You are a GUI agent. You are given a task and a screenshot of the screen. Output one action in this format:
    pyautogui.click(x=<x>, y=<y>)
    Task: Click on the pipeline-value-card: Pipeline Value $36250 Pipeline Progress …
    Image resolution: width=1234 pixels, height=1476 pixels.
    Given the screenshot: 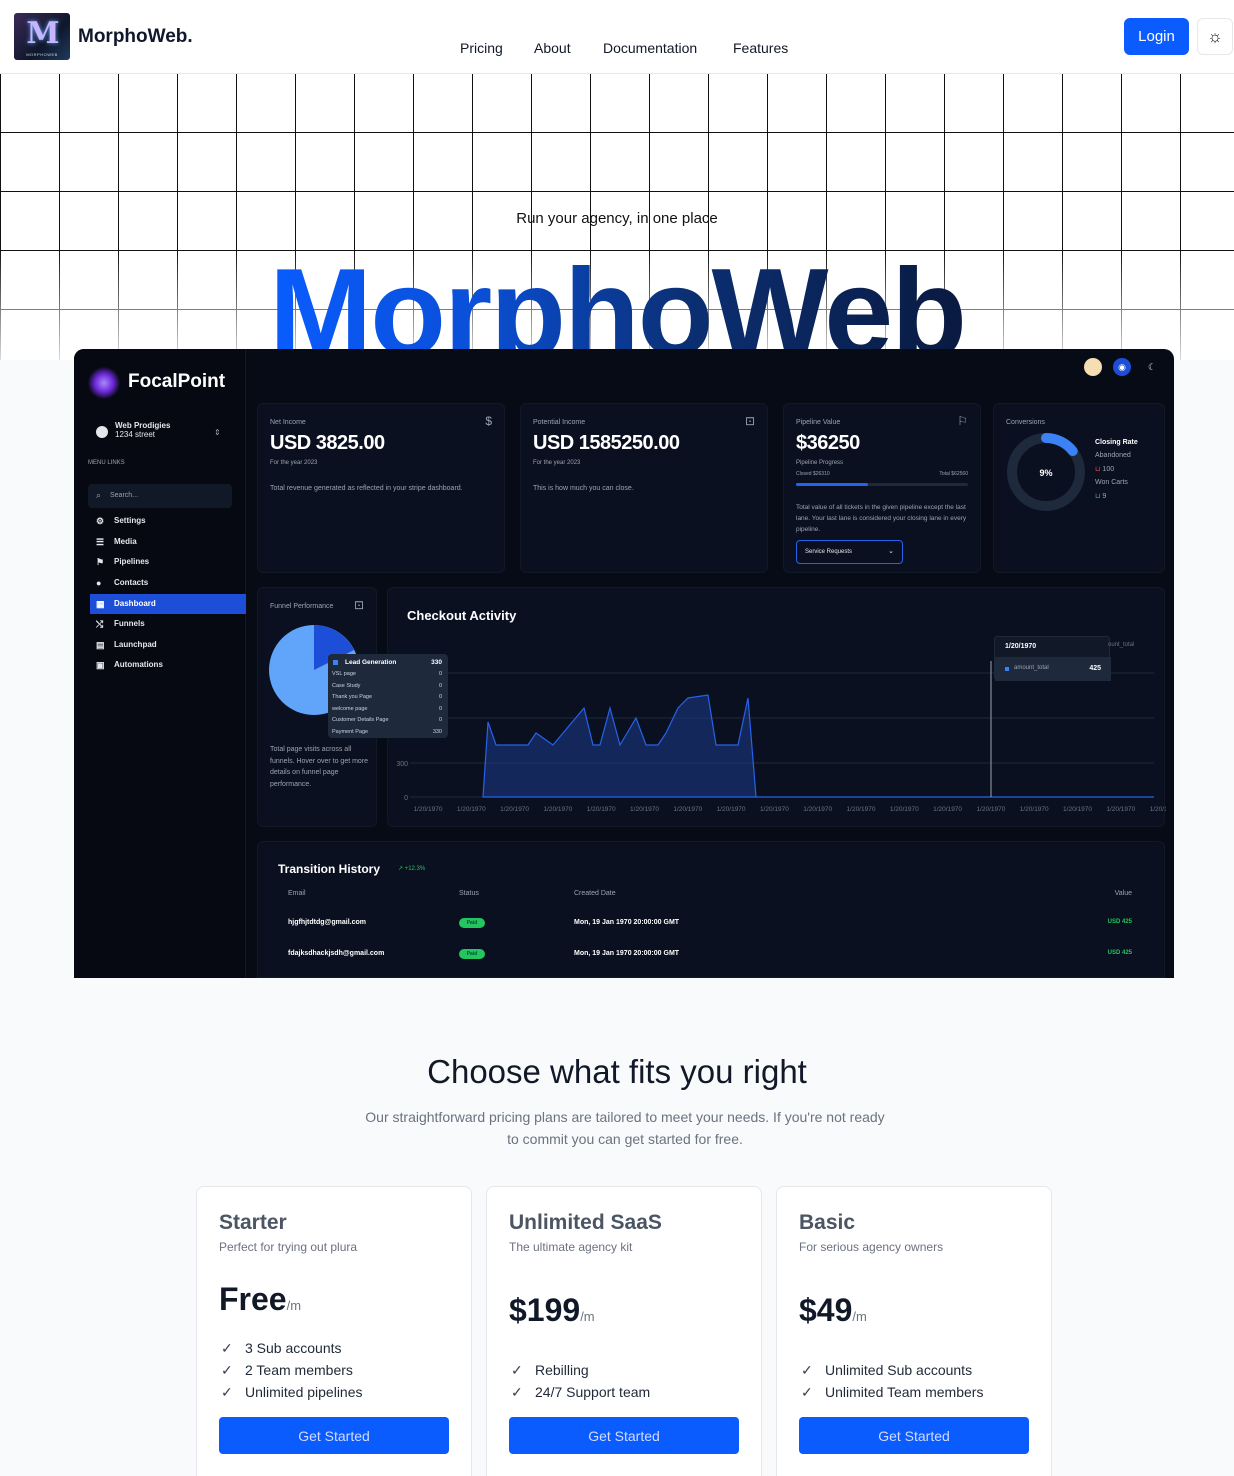 What is the action you would take?
    pyautogui.click(x=882, y=488)
    